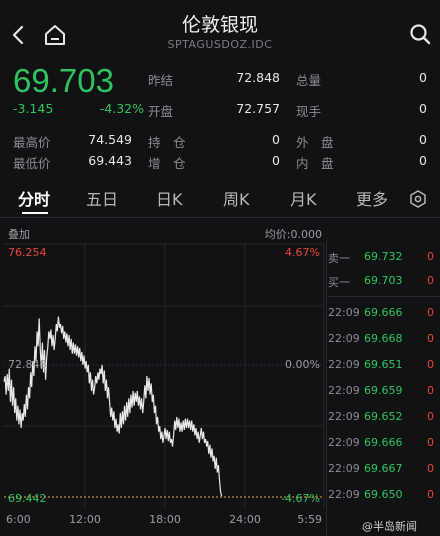  I want to click on ask-row: 卖一 69.732 0, so click(384, 261).